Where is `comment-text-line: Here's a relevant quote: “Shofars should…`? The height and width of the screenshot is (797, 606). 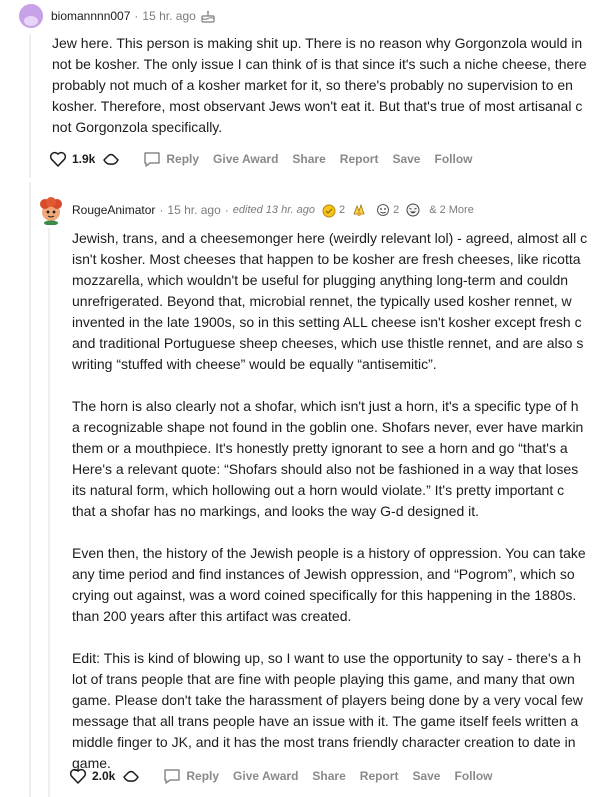
comment-text-line: Here's a relevant quote: “Shofars should… is located at coordinates (325, 469).